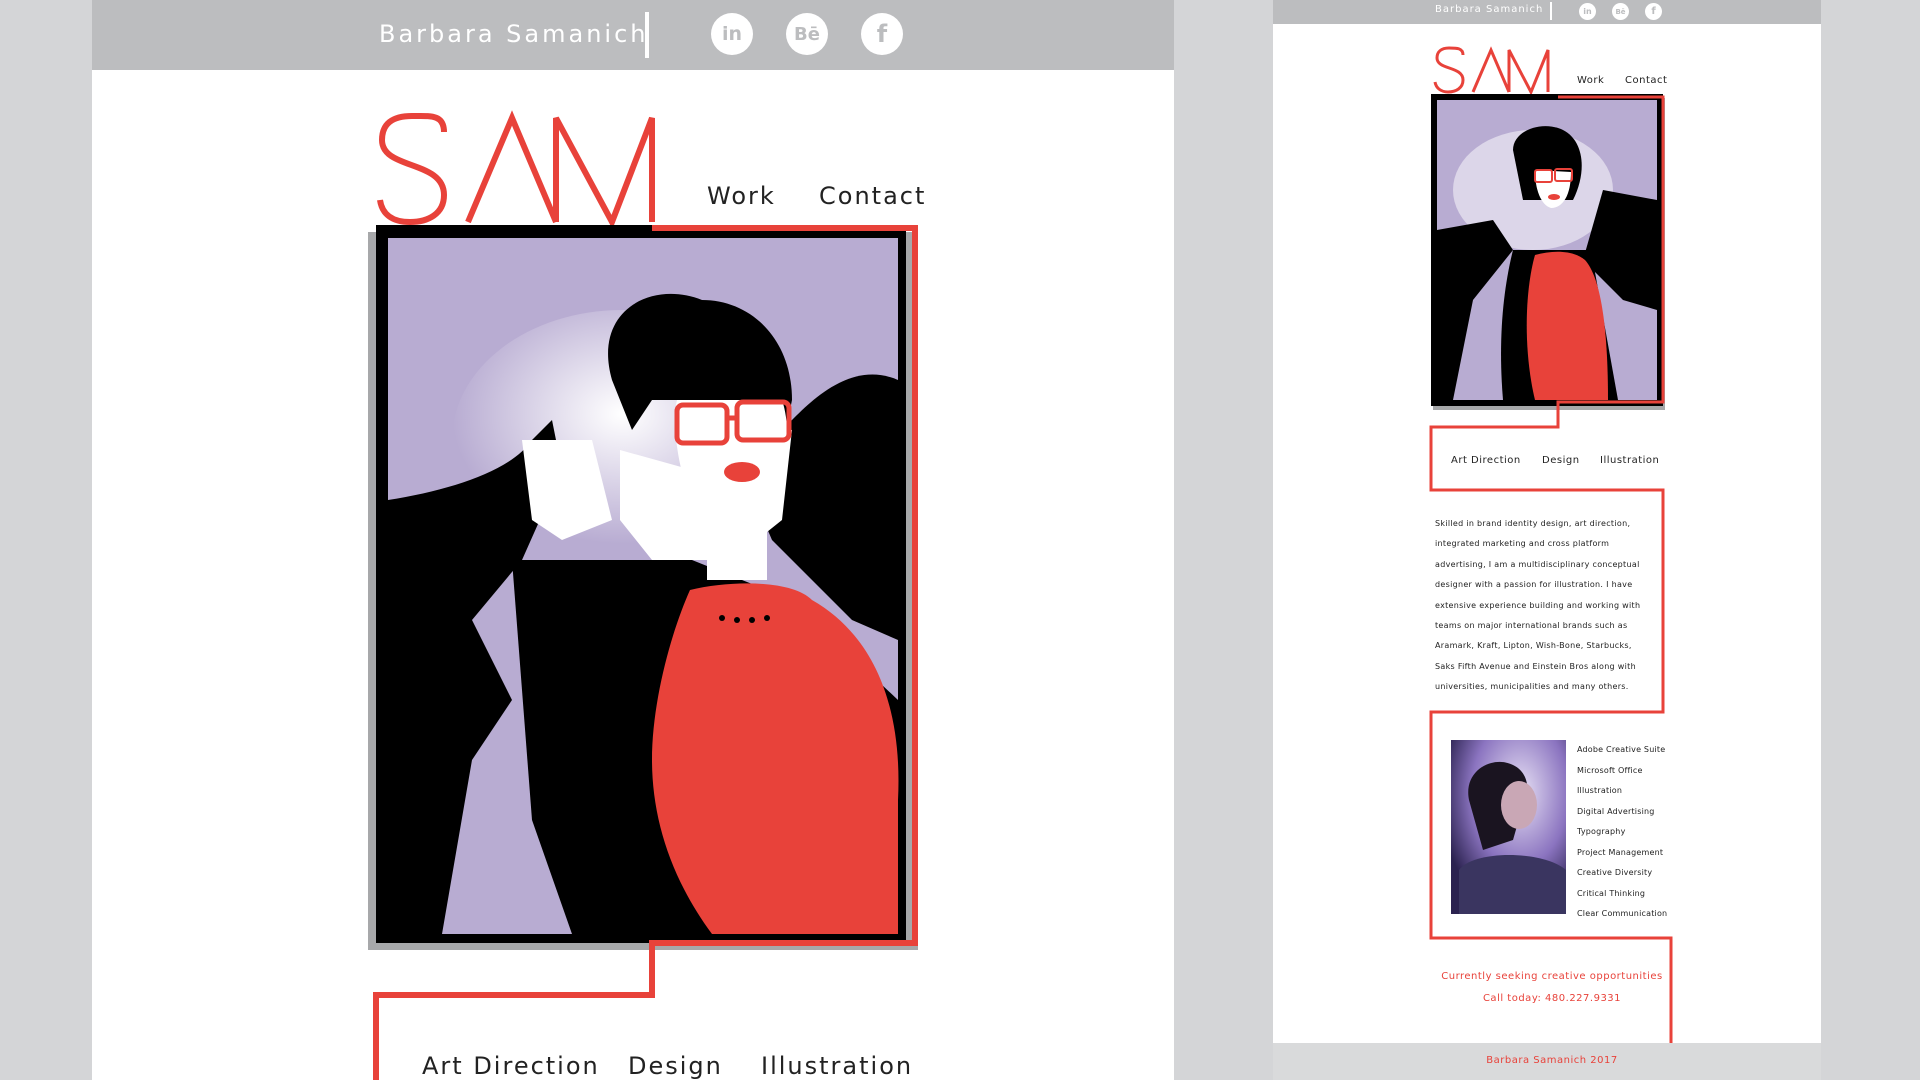  What do you see at coordinates (1522, 544) in the screenshot?
I see `bio-line: integrated marketing and cross platform` at bounding box center [1522, 544].